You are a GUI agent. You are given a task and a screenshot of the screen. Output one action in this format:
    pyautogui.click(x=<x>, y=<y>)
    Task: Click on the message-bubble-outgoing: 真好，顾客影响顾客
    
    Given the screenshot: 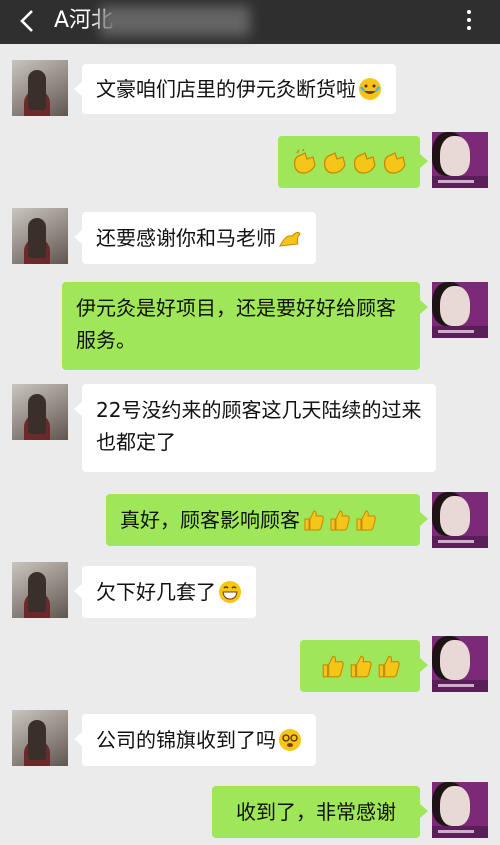 What is the action you would take?
    pyautogui.click(x=267, y=520)
    